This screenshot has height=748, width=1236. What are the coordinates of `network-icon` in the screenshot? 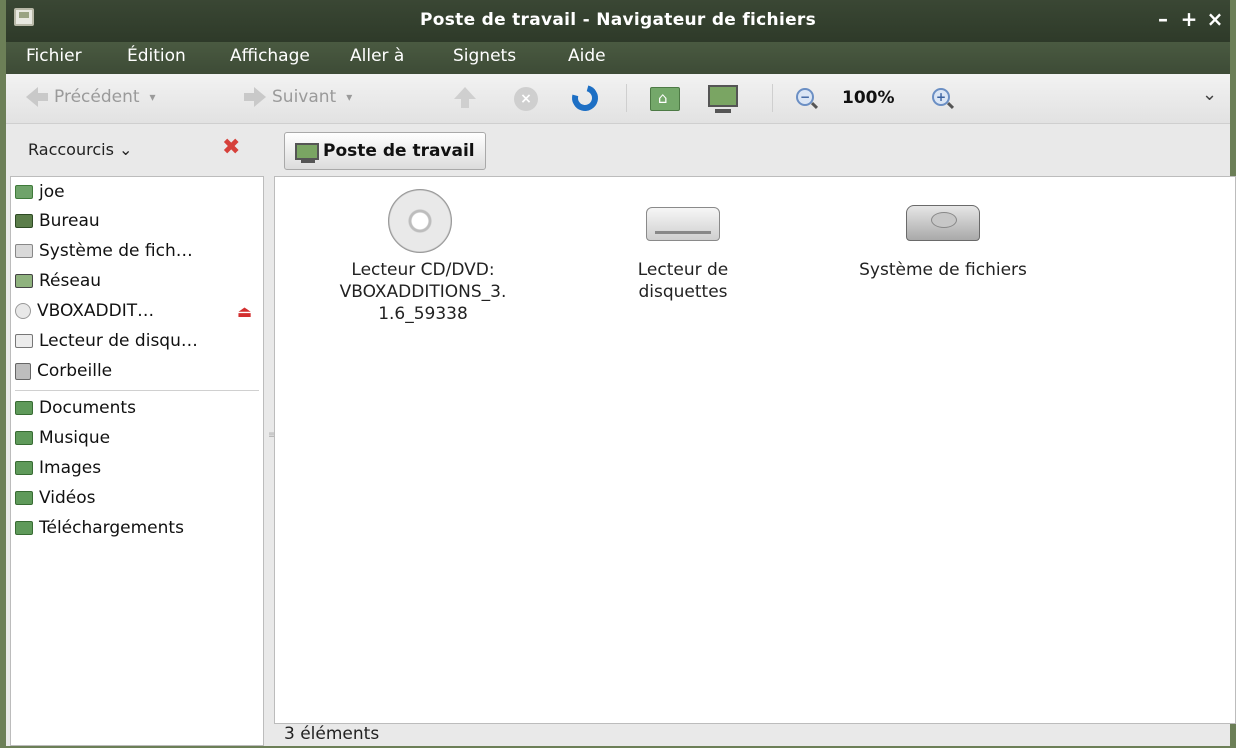 It's located at (24, 281).